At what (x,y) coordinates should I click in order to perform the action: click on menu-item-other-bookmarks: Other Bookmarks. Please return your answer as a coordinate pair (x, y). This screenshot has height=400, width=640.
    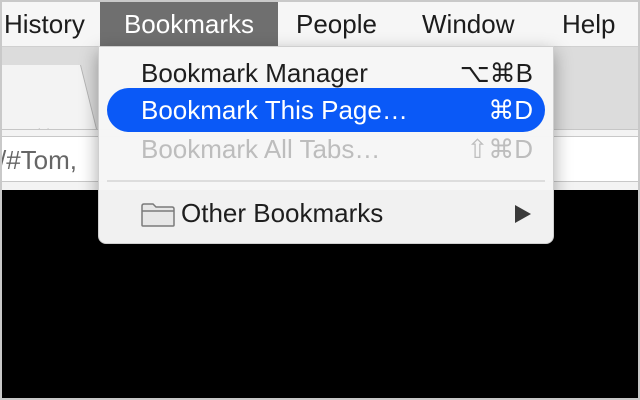
    Looking at the image, I should click on (326, 213).